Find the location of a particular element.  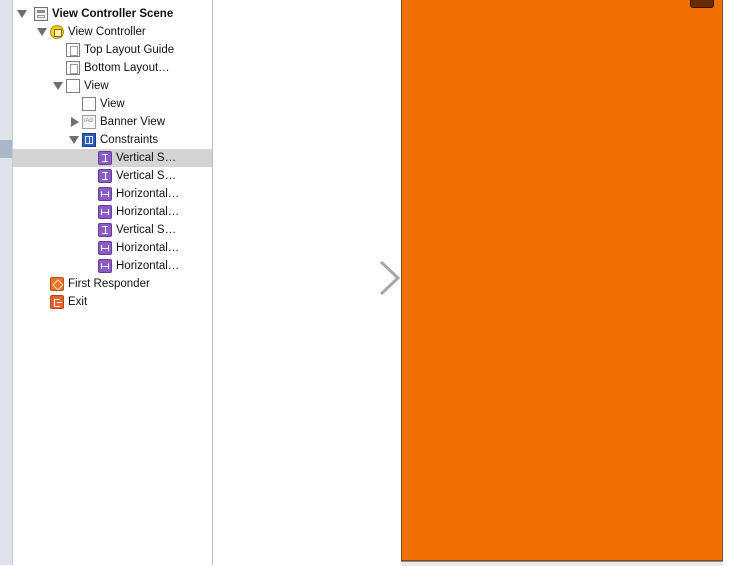

scene-icon is located at coordinates (41, 14).